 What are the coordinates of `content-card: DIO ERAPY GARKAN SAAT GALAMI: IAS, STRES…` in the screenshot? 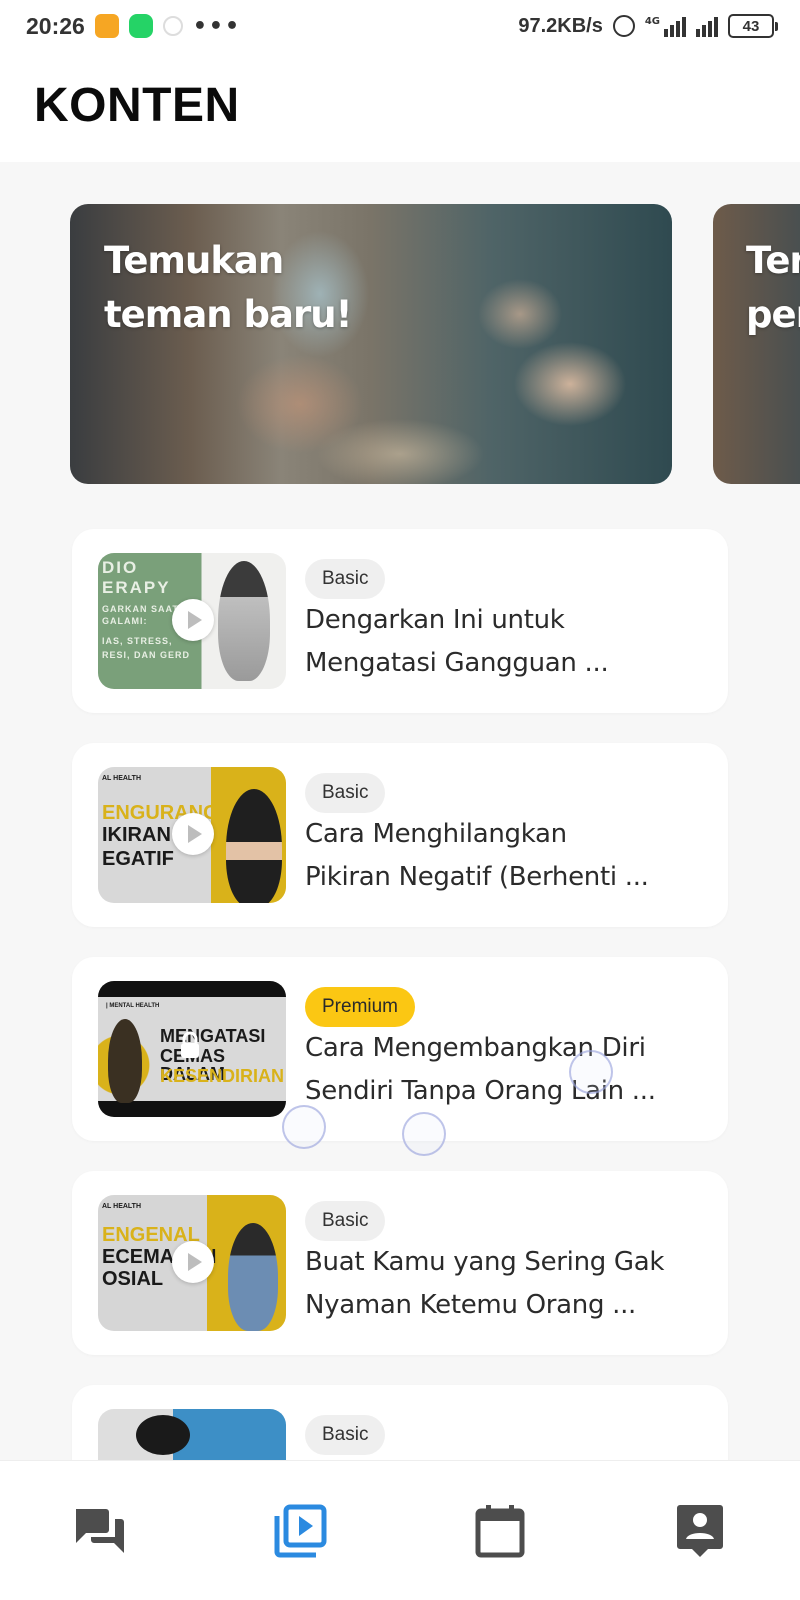 It's located at (400, 621).